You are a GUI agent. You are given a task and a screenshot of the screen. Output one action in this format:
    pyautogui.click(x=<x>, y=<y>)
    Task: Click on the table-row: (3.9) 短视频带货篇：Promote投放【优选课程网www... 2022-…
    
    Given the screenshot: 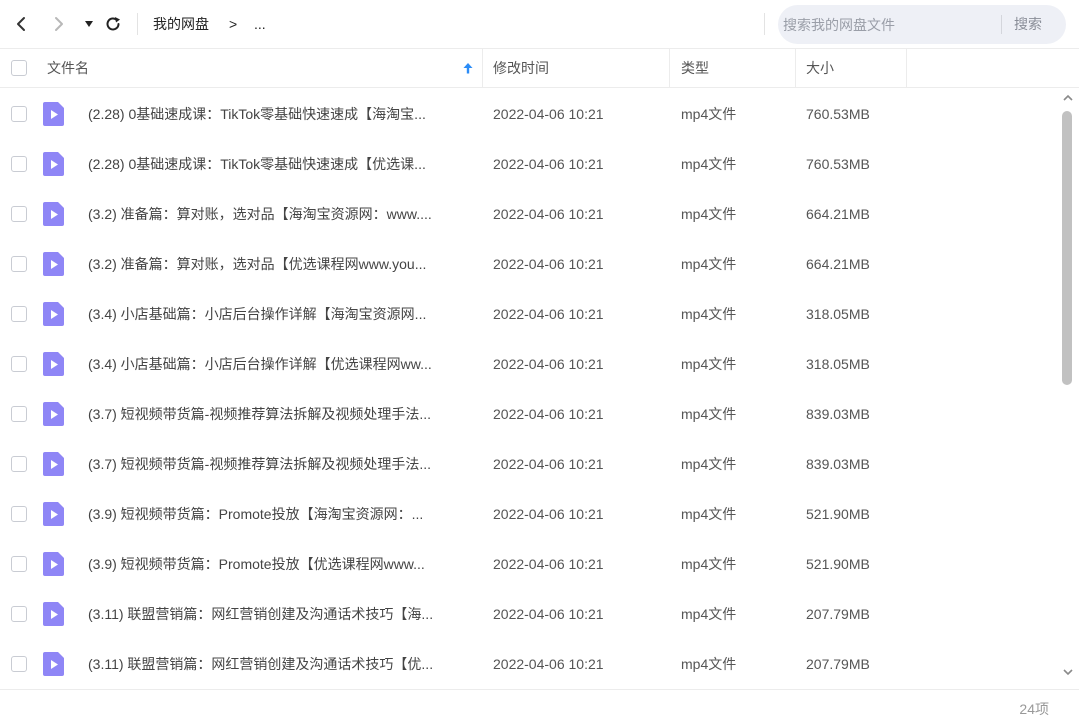 What is the action you would take?
    pyautogui.click(x=529, y=564)
    